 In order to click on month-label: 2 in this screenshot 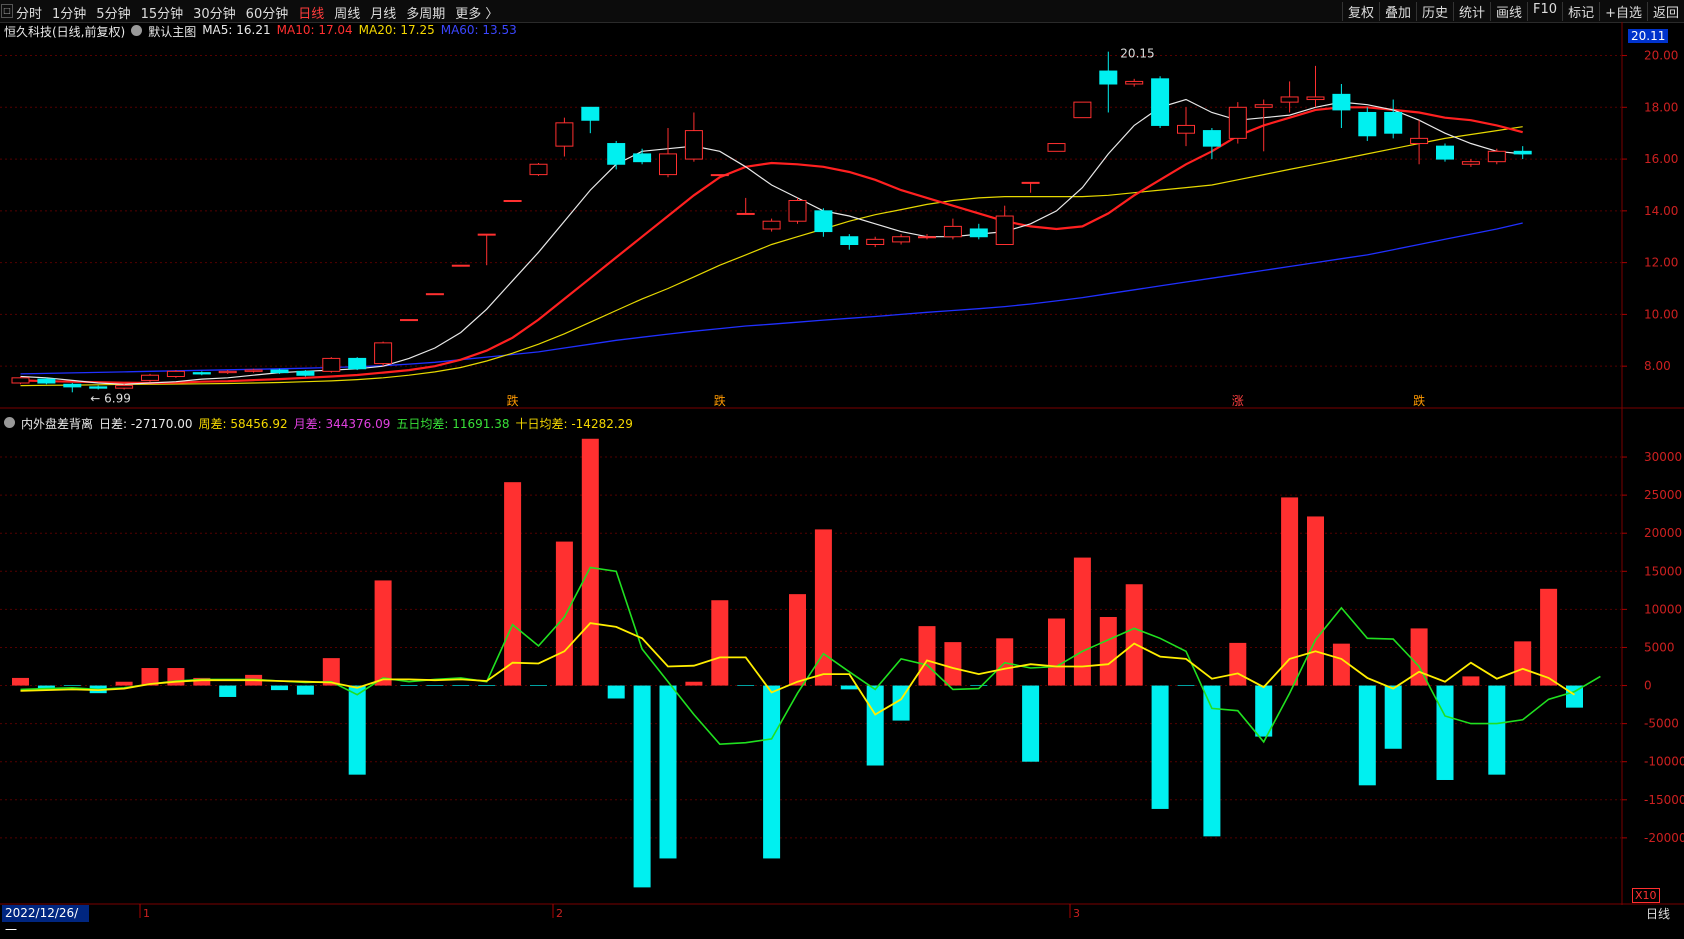, I will do `click(559, 913)`.